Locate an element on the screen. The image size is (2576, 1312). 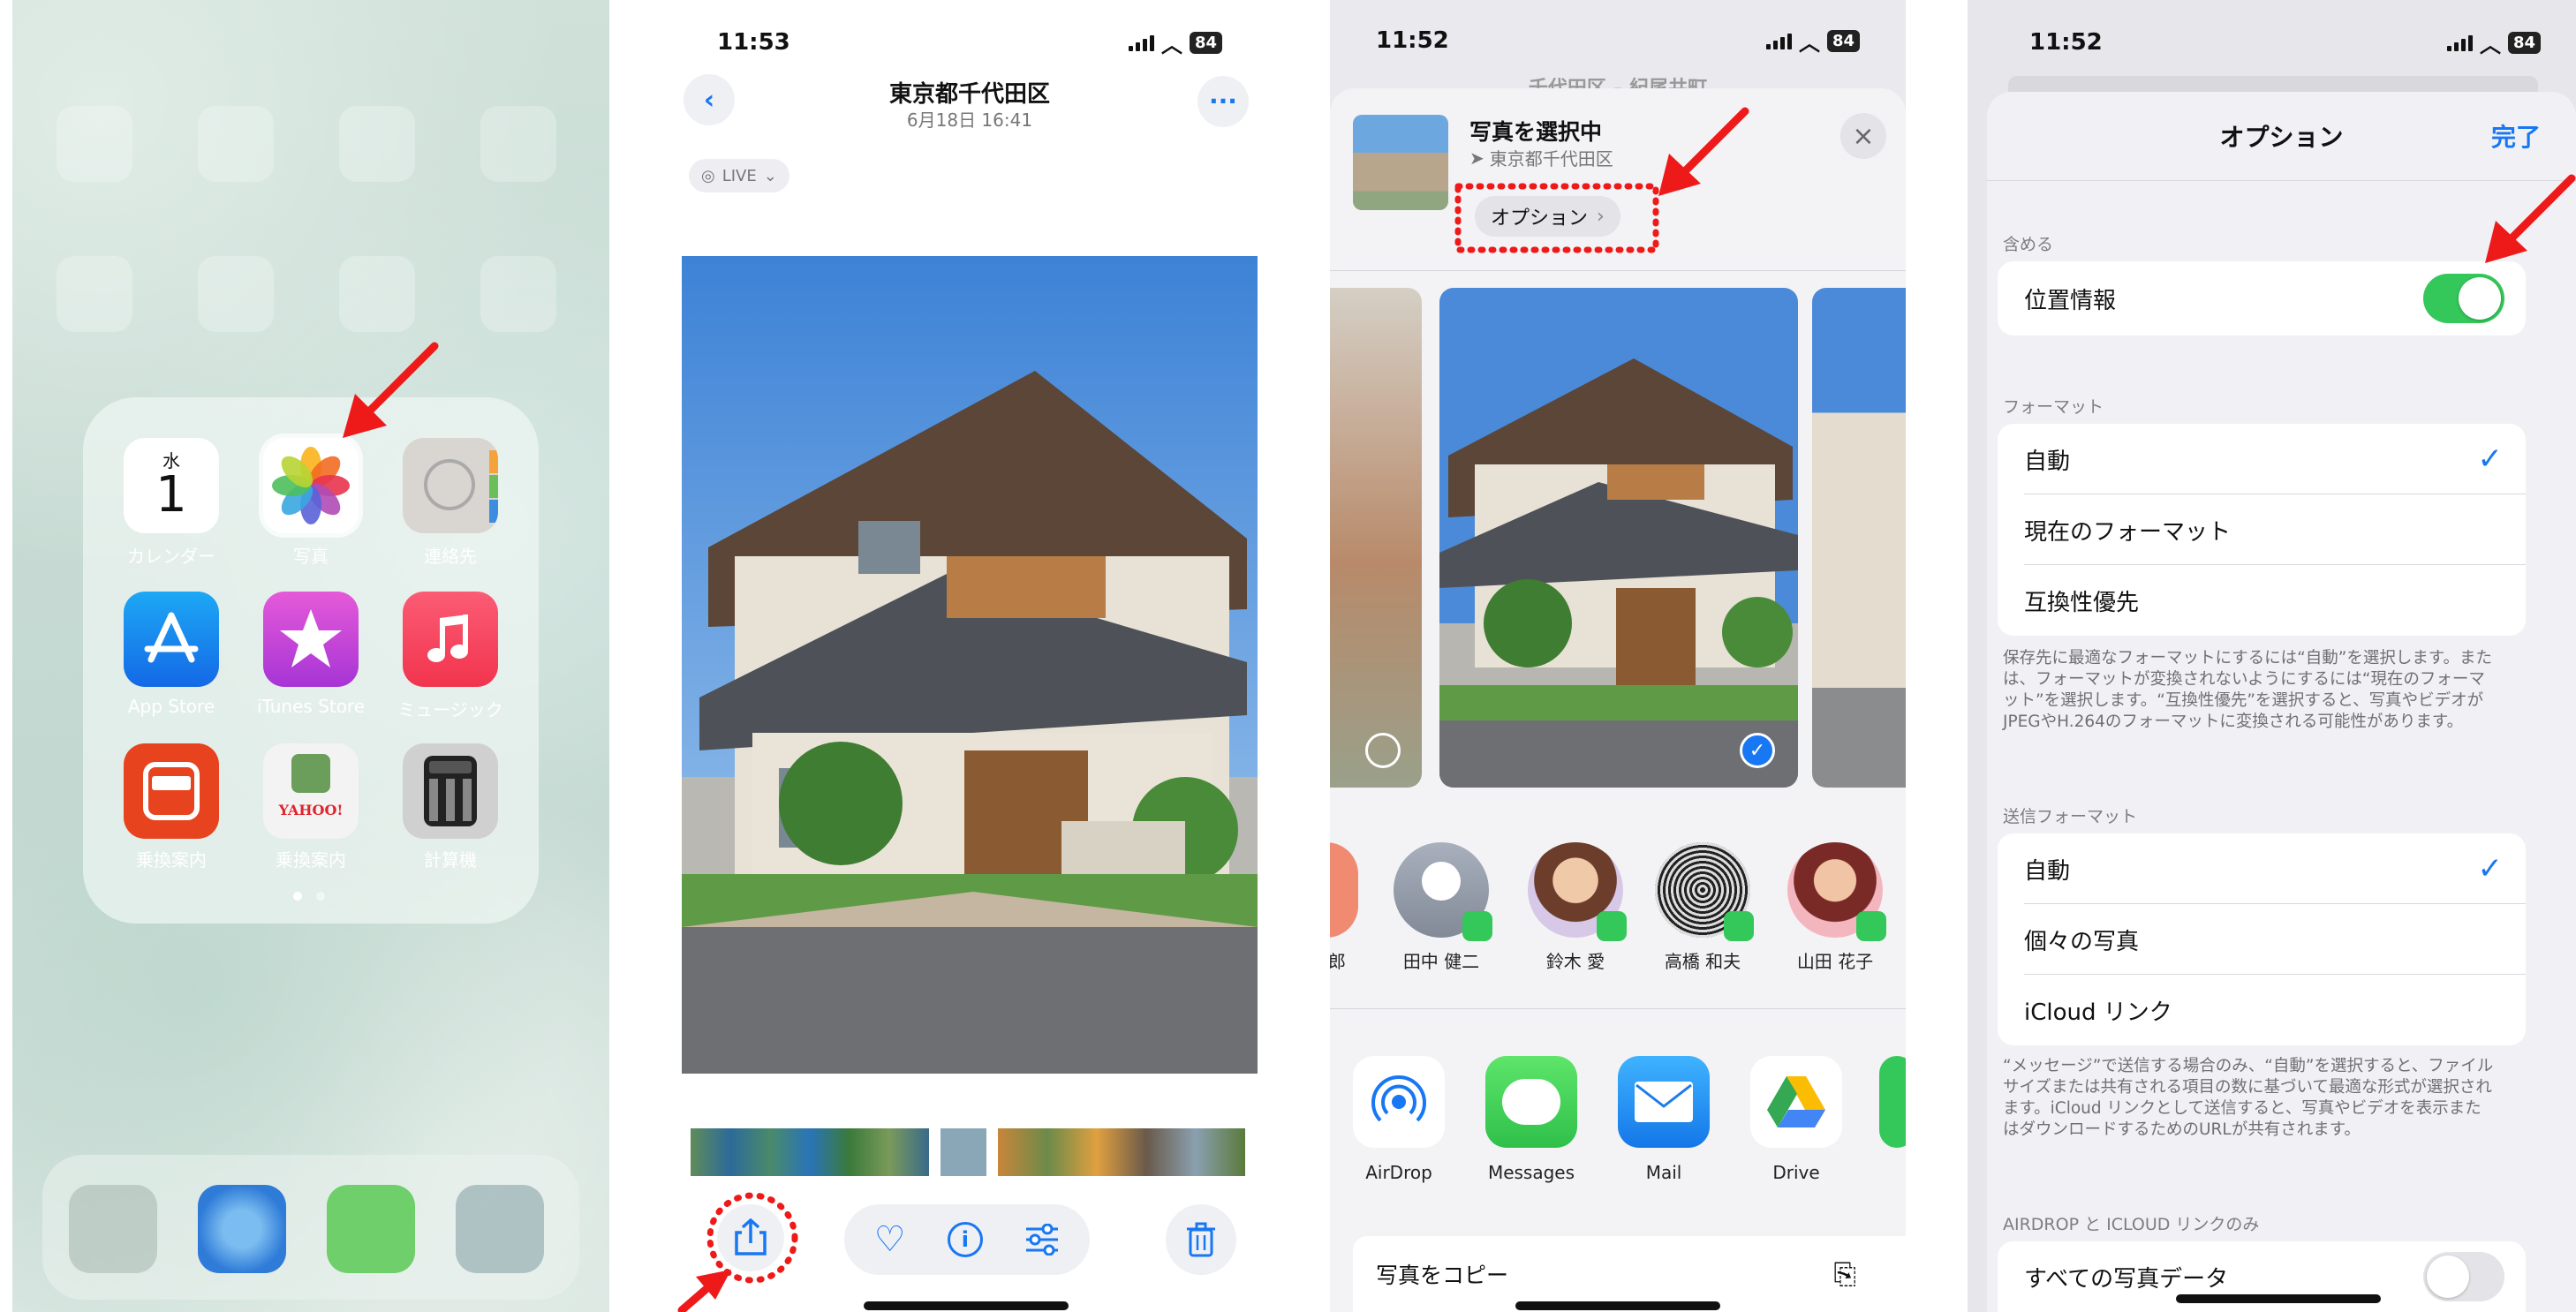
safari-icon is located at coordinates (242, 1229).